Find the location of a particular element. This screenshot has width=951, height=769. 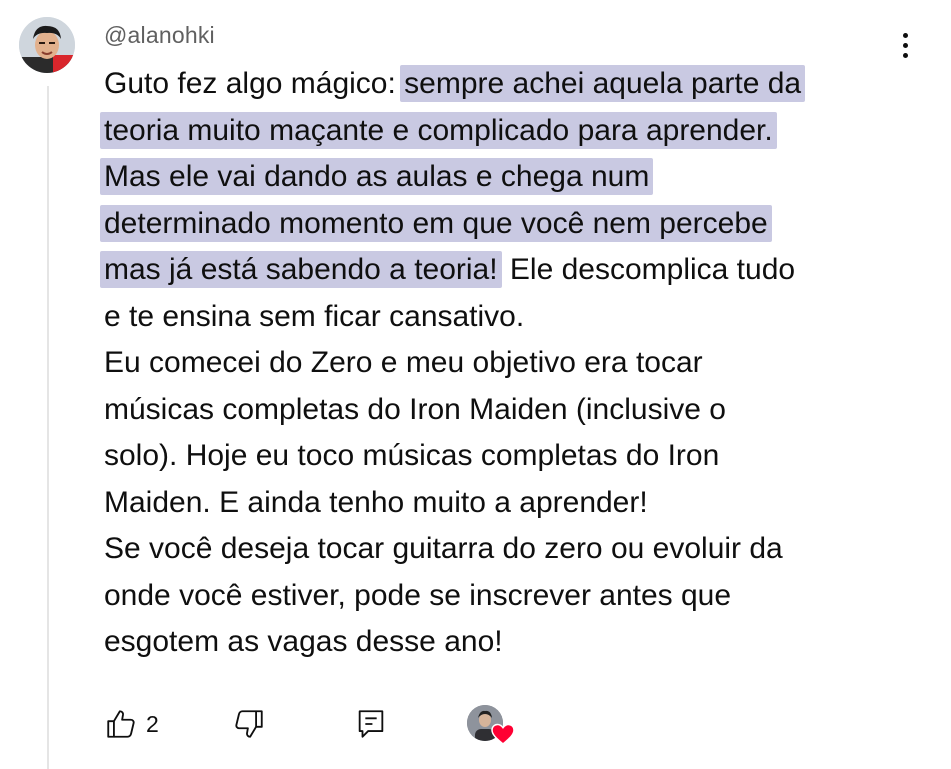

avatar-image is located at coordinates (47, 45).